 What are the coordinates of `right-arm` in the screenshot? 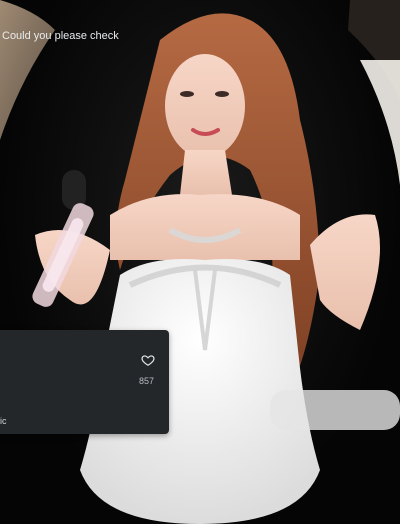 It's located at (345, 272).